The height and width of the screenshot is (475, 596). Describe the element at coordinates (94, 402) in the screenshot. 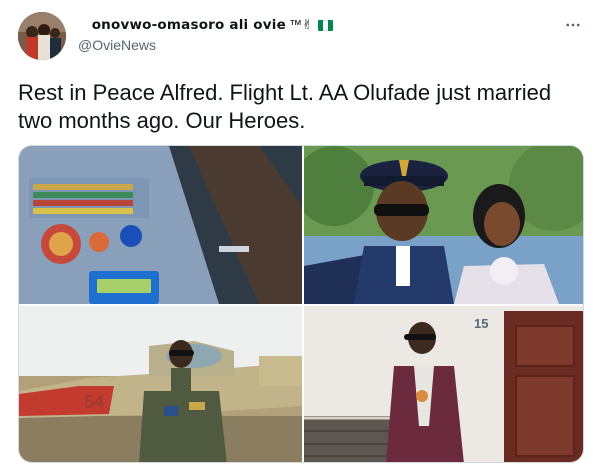

I see `aircraft-number: 54` at that location.